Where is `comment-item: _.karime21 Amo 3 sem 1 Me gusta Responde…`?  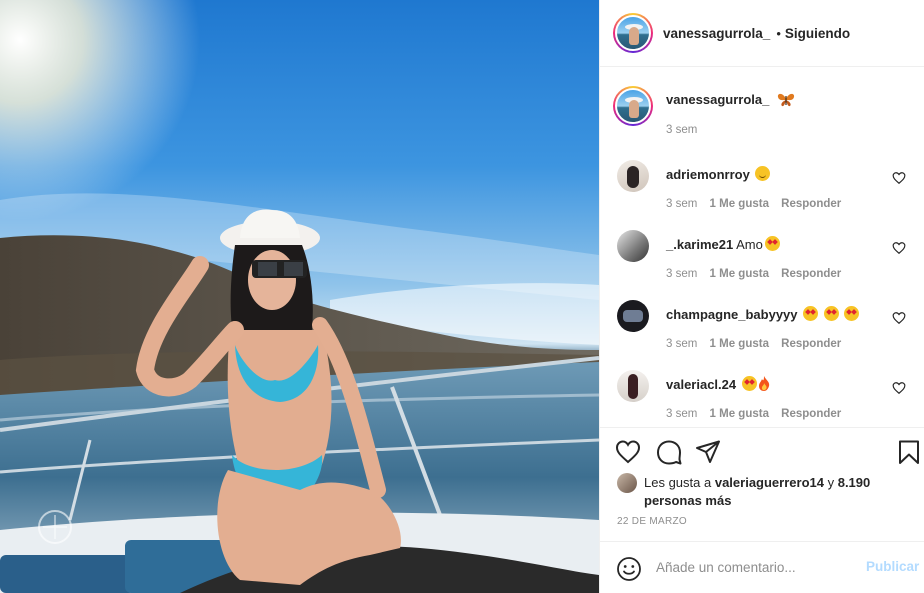 comment-item: _.karime21 Amo 3 sem 1 Me gusta Responde… is located at coordinates (767, 260).